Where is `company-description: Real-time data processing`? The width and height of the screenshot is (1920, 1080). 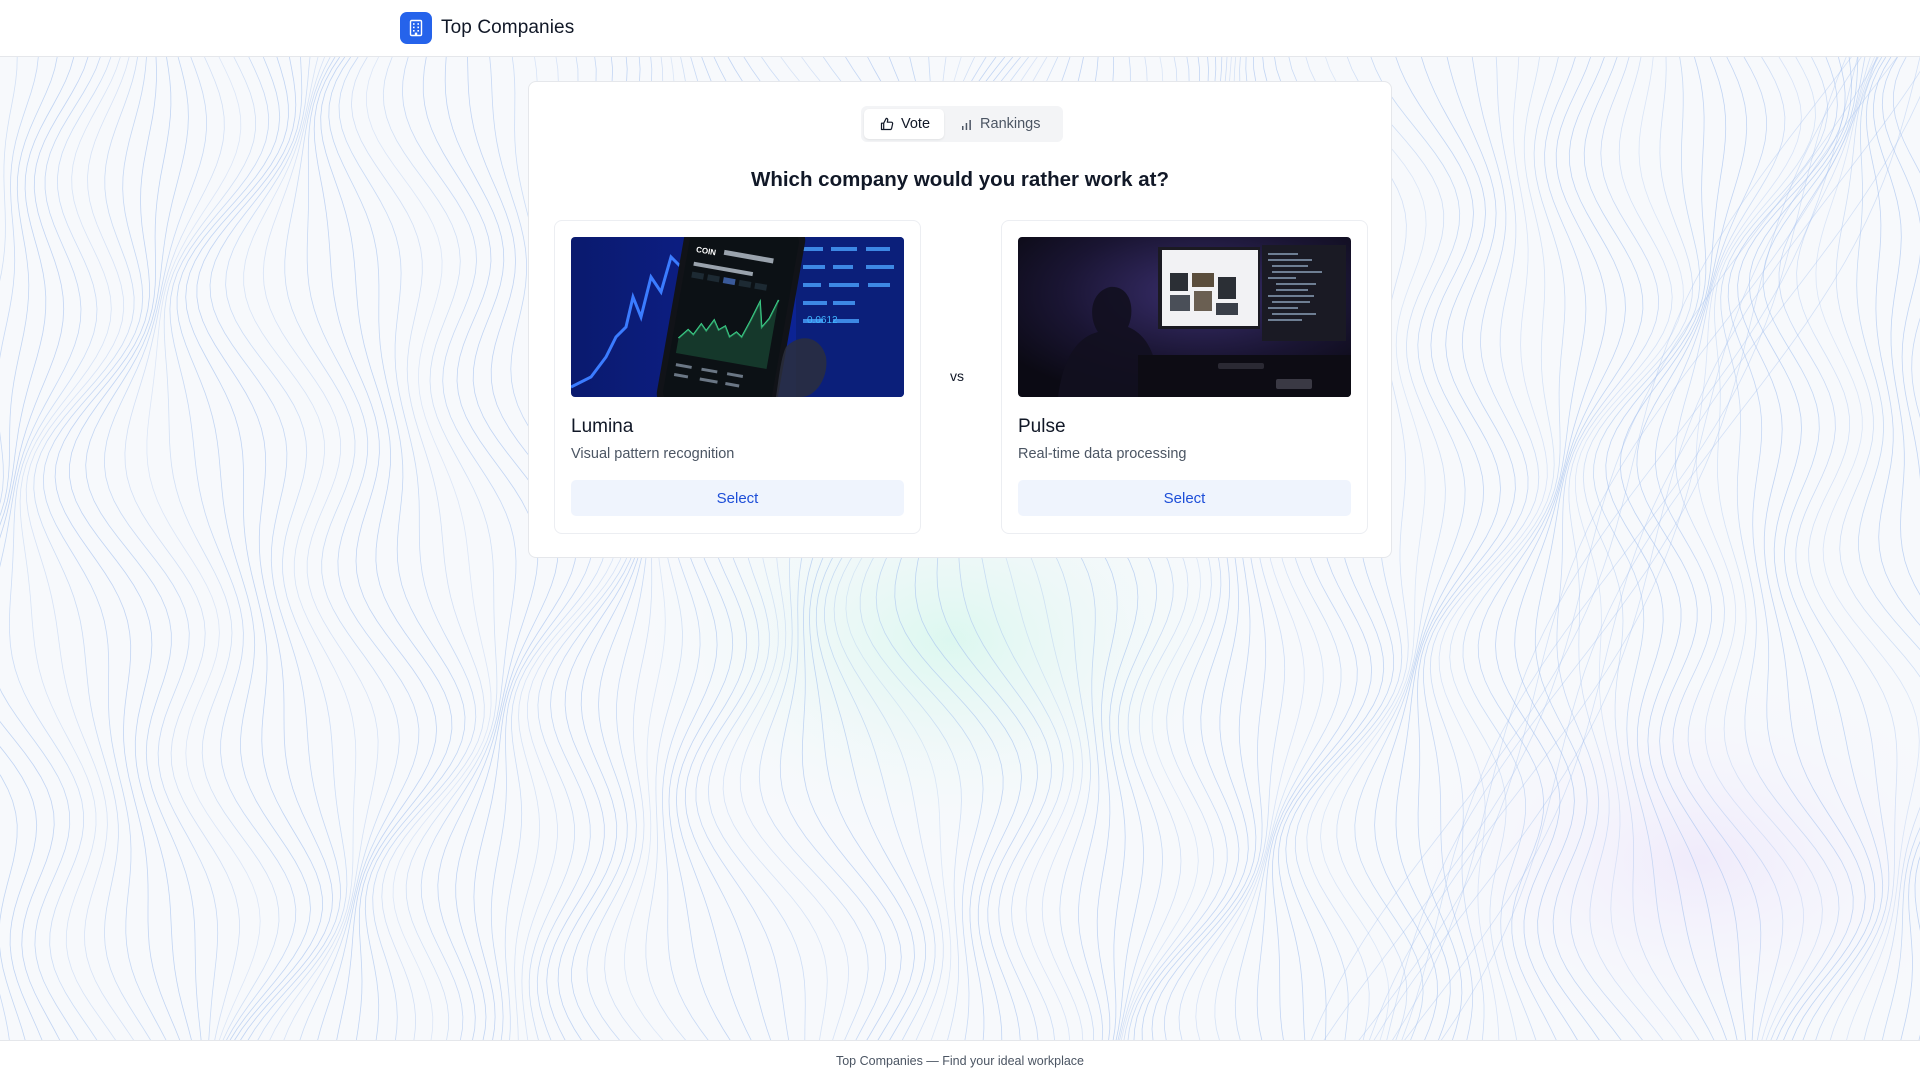
company-description: Real-time data processing is located at coordinates (1102, 454).